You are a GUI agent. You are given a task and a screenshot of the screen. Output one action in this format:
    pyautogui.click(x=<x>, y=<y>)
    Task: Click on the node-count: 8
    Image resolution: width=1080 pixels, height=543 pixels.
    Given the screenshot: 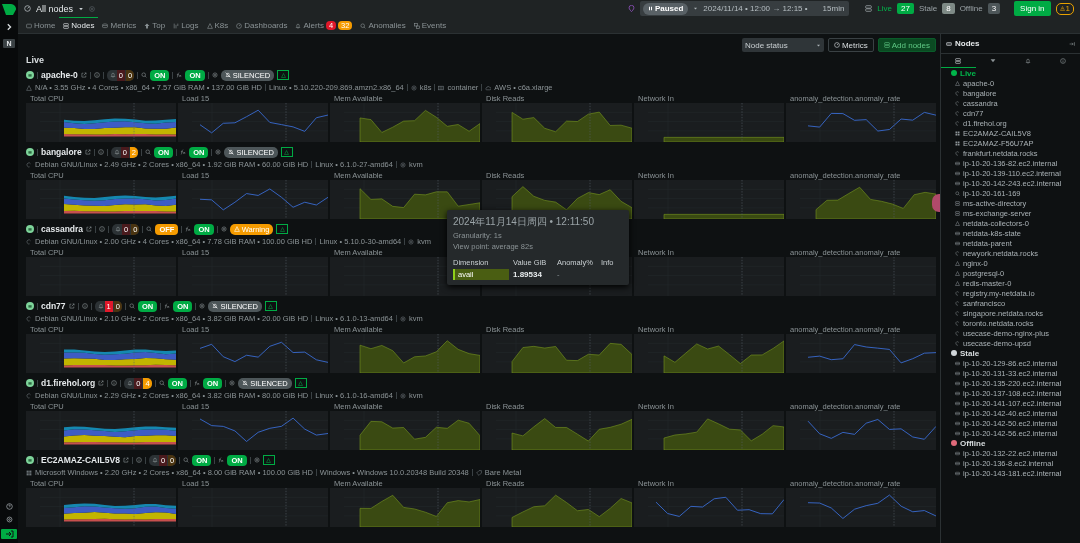 What is the action you would take?
    pyautogui.click(x=948, y=8)
    